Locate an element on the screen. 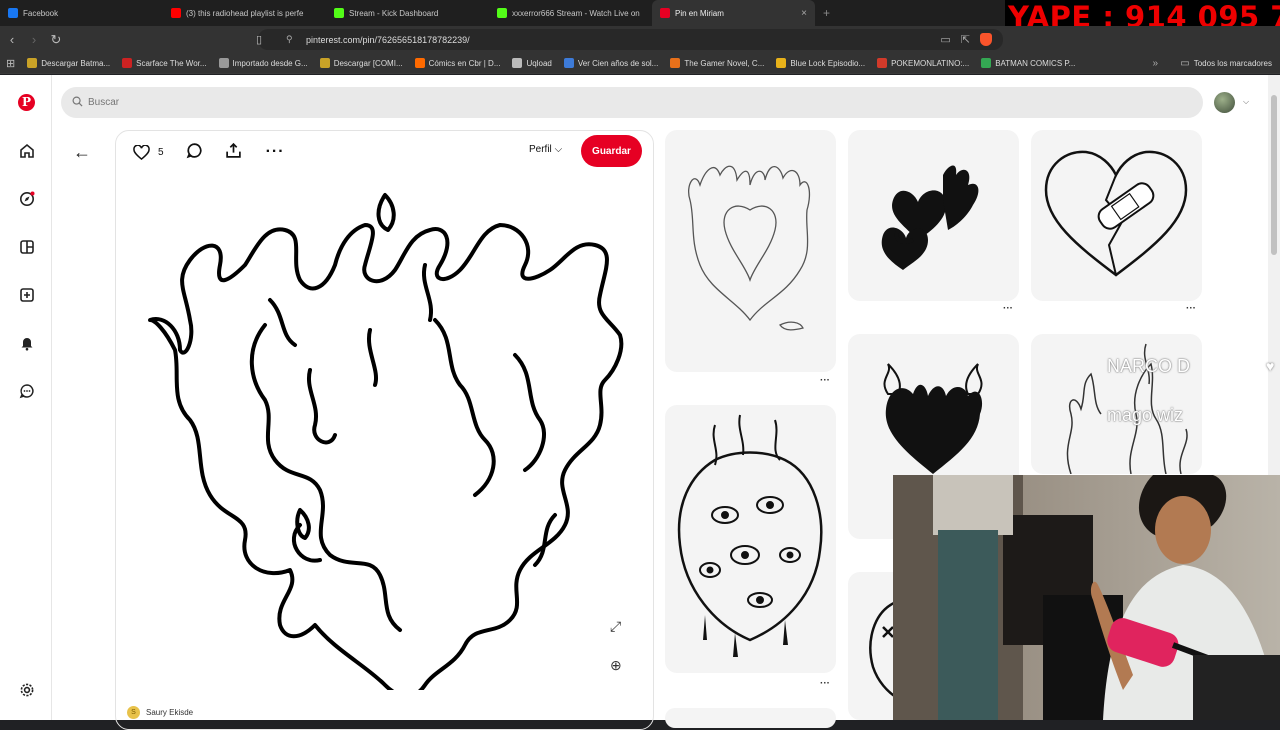  tab-label: Stream - Kick Dashboard is located at coordinates (394, 13).